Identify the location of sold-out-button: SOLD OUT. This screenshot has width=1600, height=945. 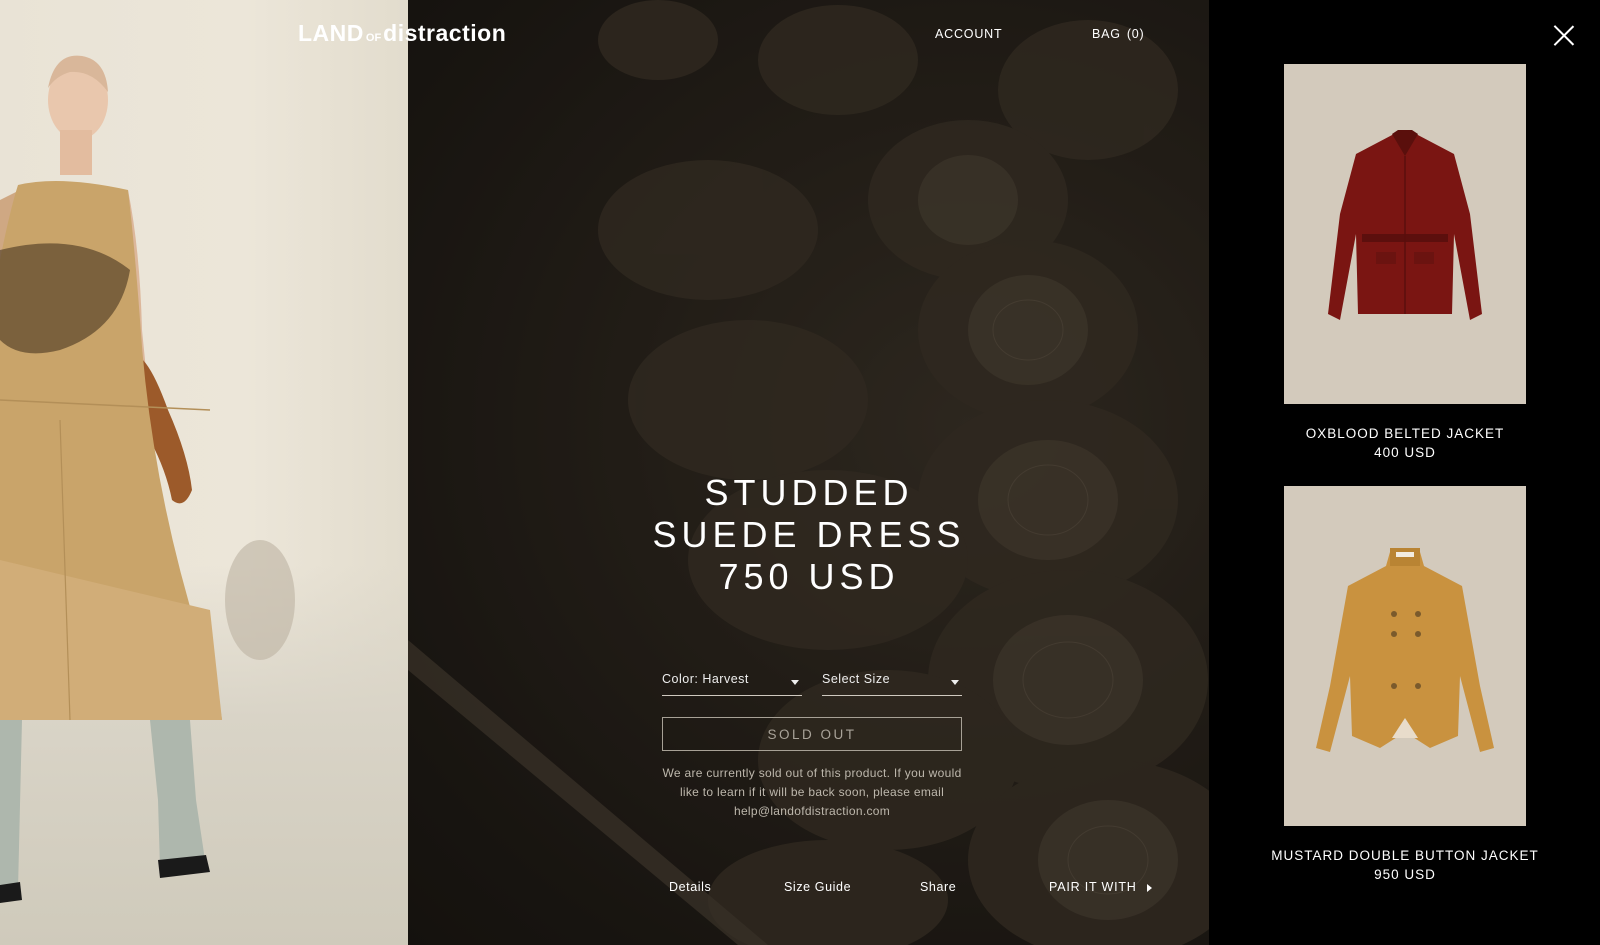
(812, 734).